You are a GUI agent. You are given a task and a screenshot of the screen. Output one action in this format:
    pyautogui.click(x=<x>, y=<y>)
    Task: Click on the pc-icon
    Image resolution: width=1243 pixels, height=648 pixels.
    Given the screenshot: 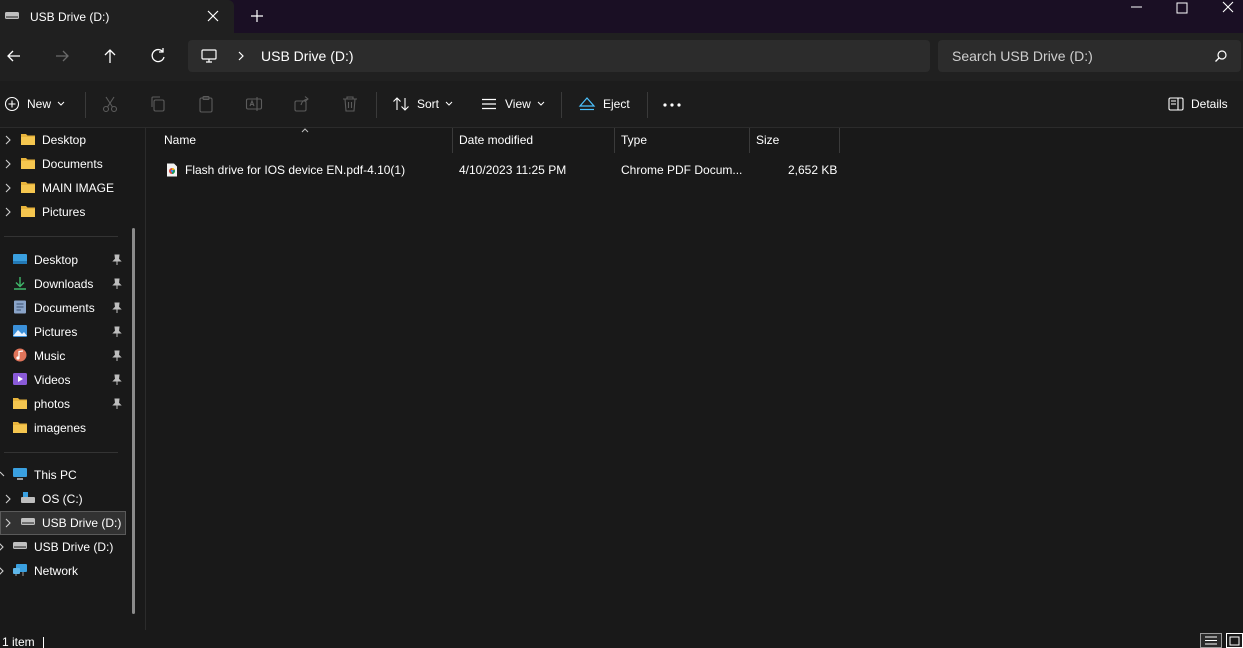 What is the action you would take?
    pyautogui.click(x=20, y=474)
    